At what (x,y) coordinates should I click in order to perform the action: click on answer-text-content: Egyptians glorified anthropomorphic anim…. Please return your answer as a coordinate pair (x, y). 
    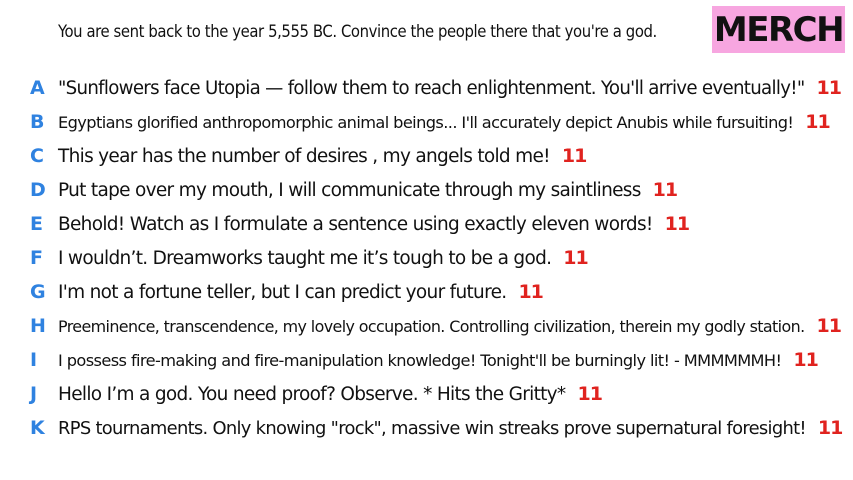
    Looking at the image, I should click on (426, 122).